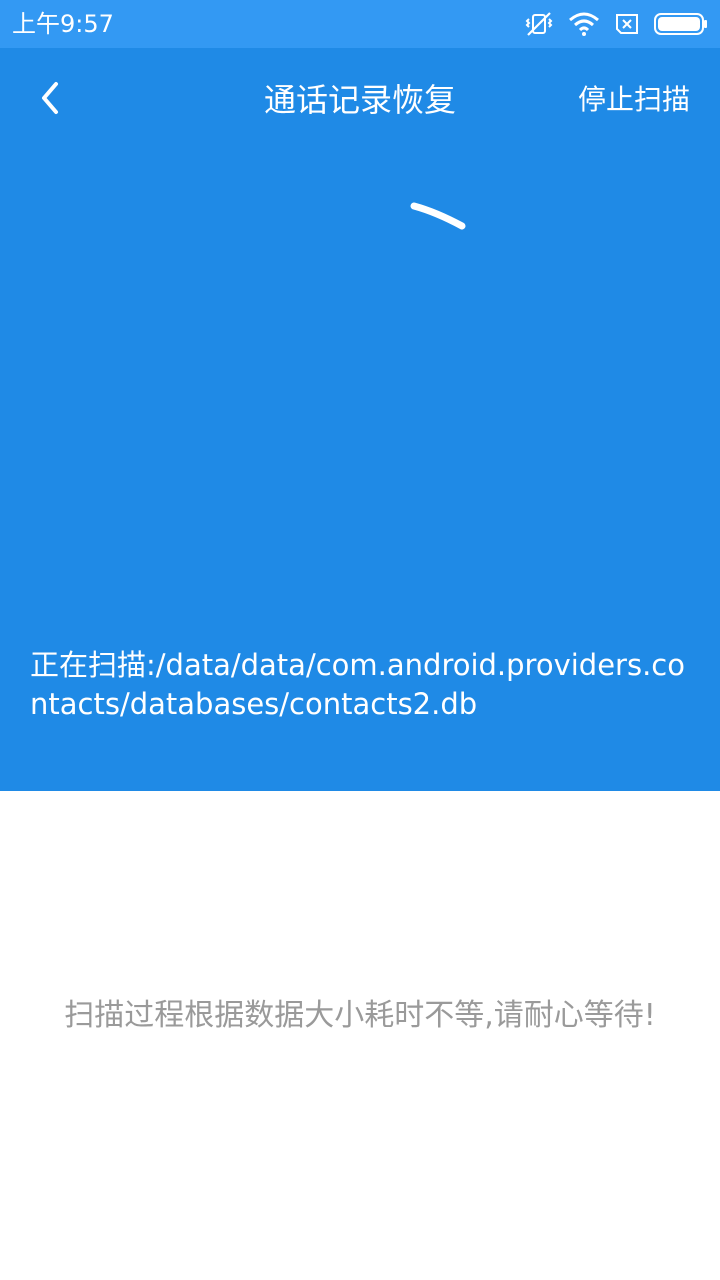 This screenshot has height=1280, width=720. I want to click on stop-scan-button: 停止扫描, so click(634, 100).